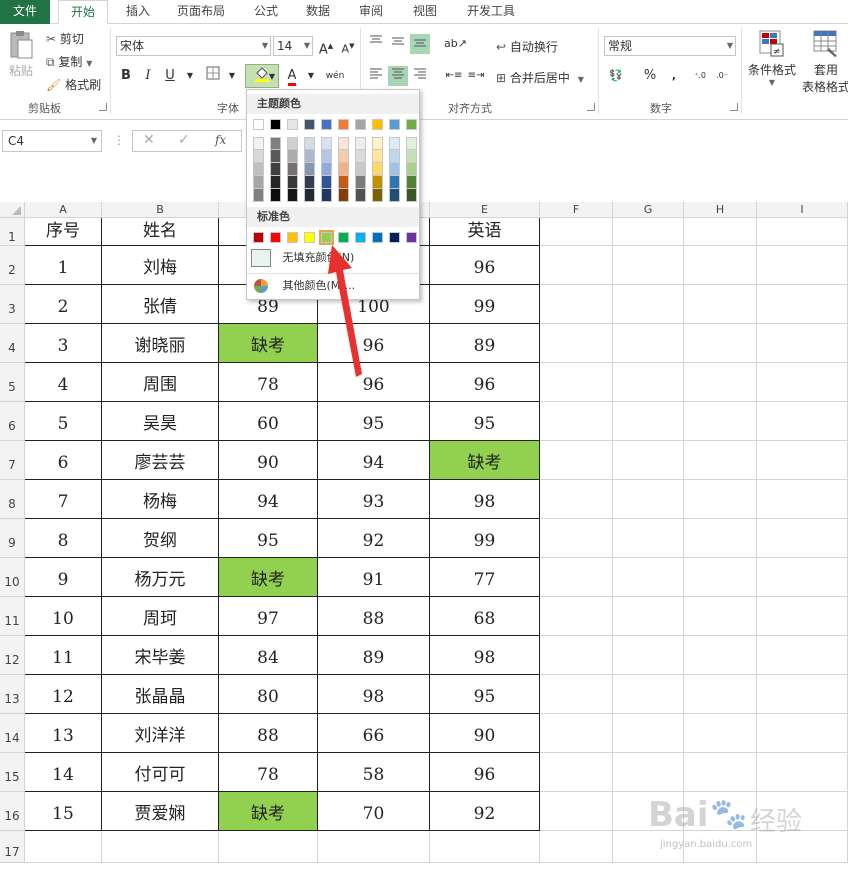 The width and height of the screenshot is (848, 873). I want to click on chevron-down-icon: ▼, so click(232, 76).